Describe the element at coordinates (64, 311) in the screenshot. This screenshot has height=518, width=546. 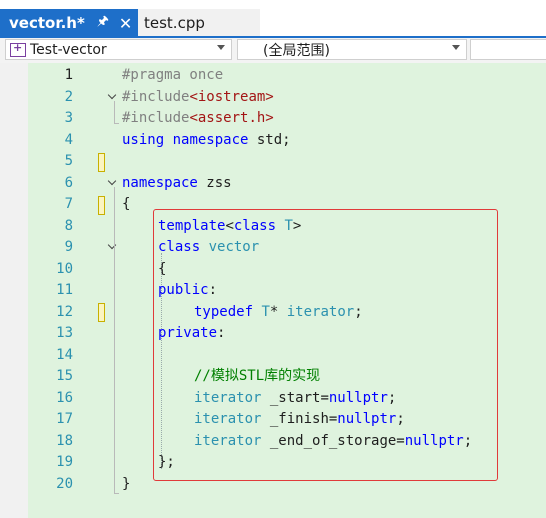
I see `line-number: 12` at that location.